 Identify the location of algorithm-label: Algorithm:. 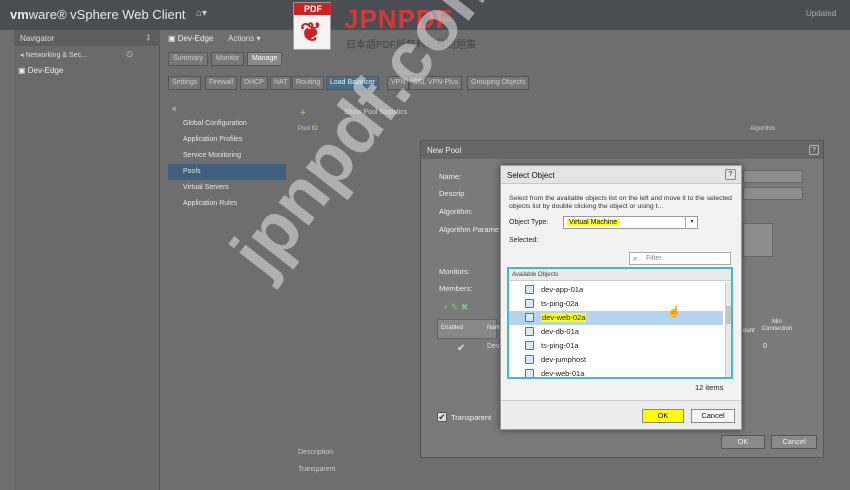
(456, 211).